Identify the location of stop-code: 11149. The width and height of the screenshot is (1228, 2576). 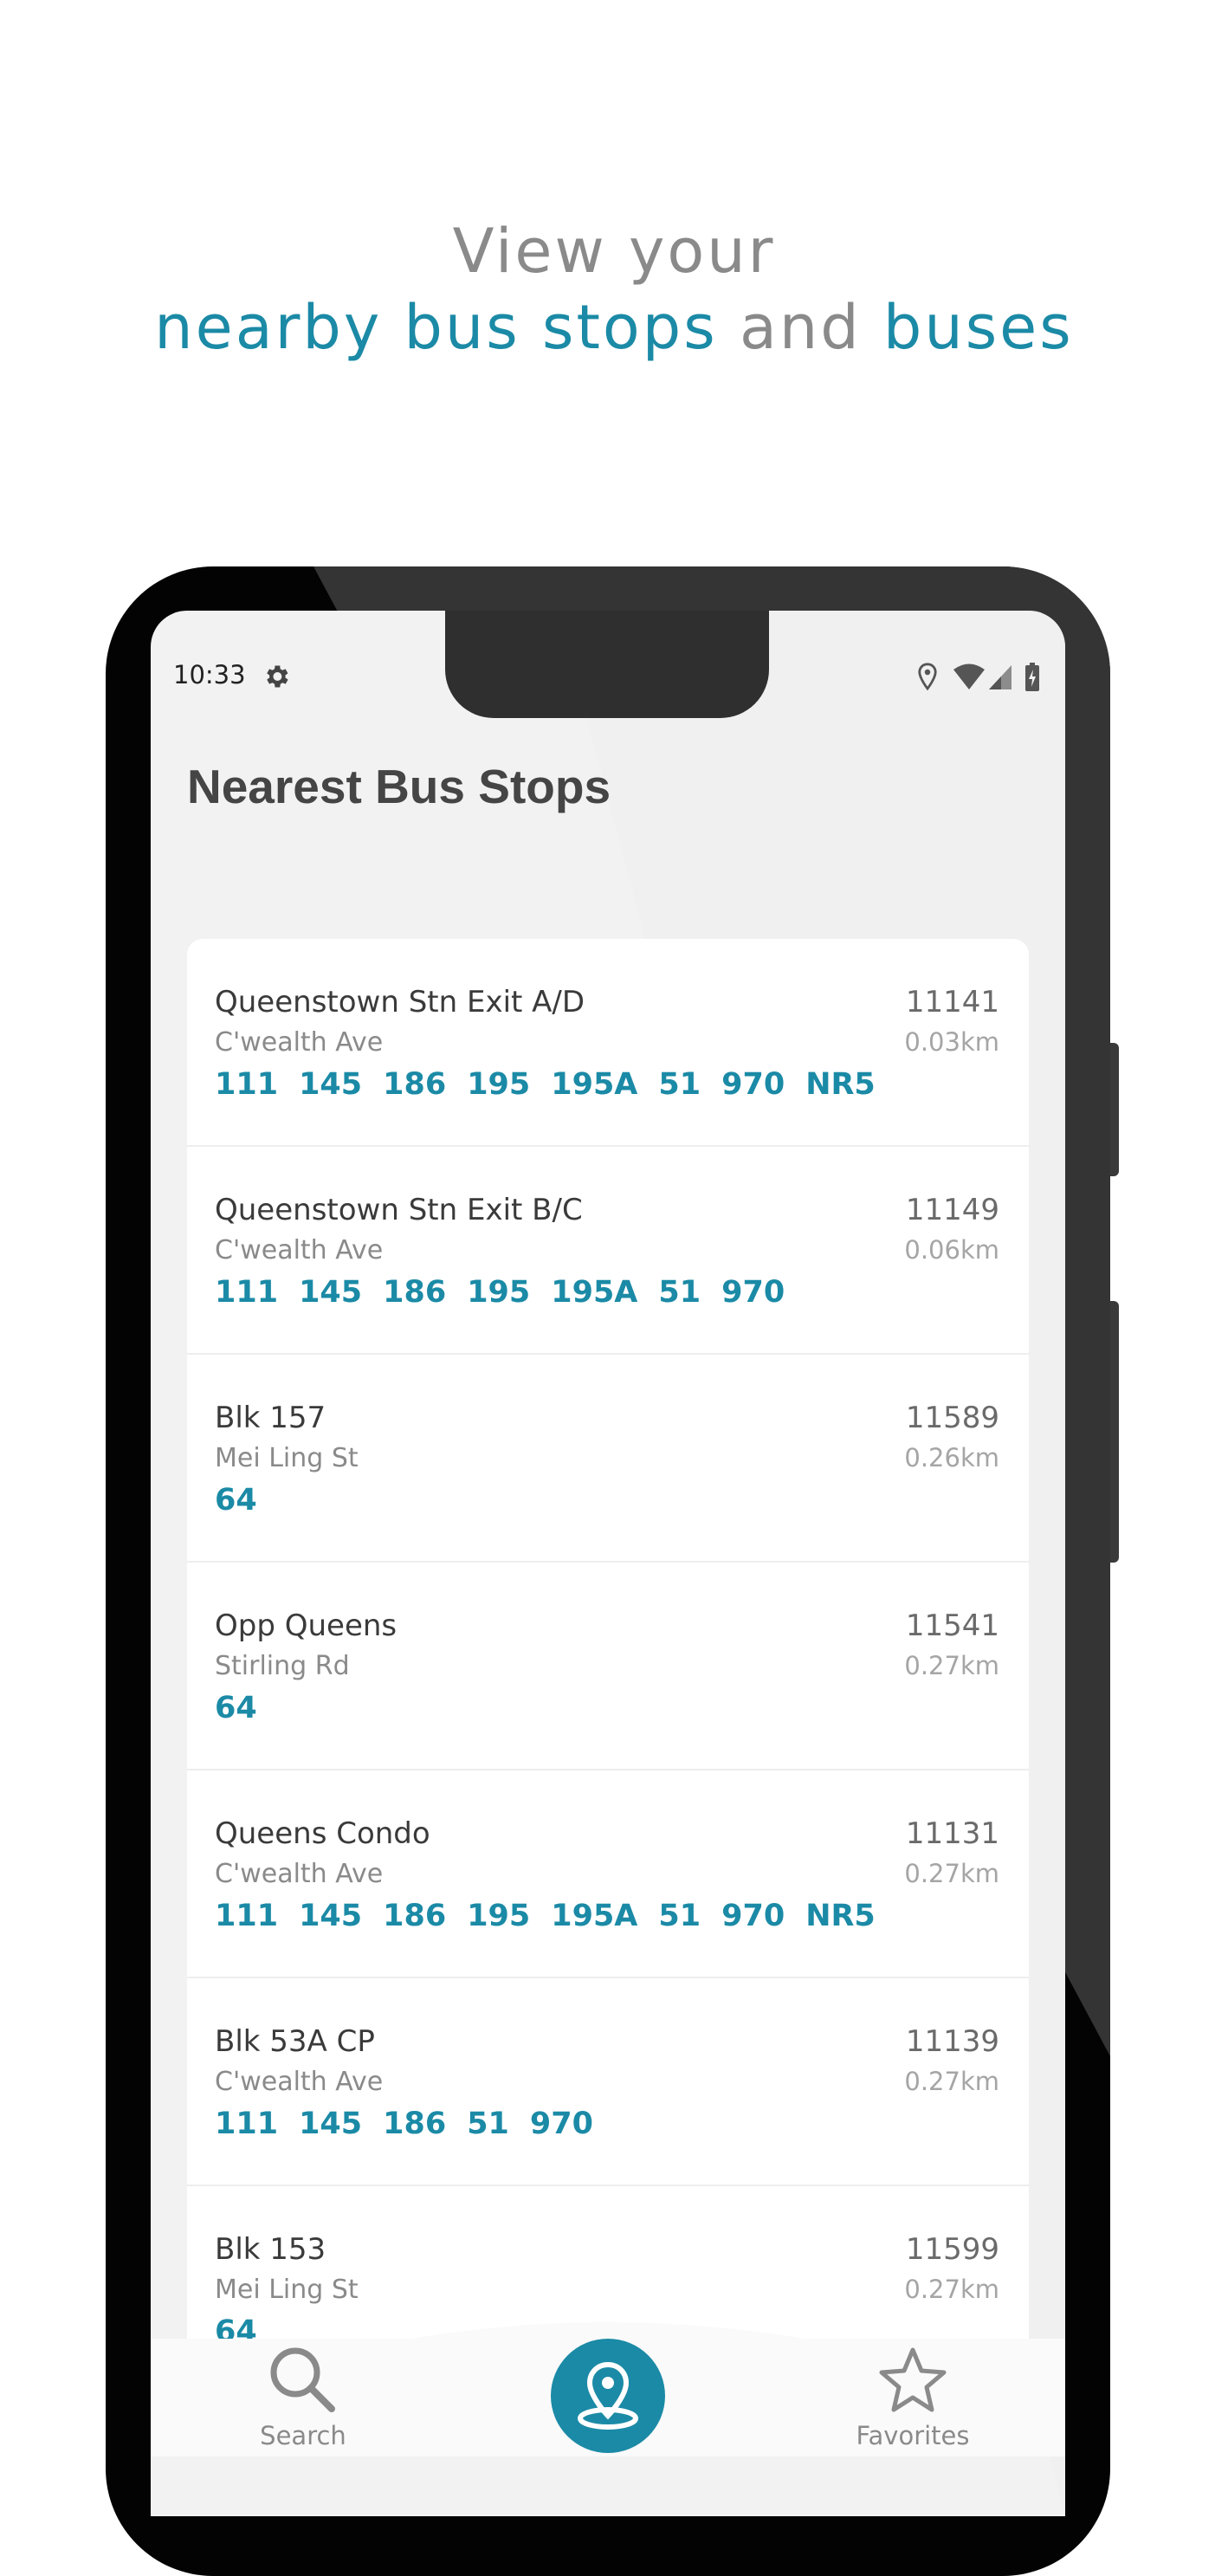
(952, 1210).